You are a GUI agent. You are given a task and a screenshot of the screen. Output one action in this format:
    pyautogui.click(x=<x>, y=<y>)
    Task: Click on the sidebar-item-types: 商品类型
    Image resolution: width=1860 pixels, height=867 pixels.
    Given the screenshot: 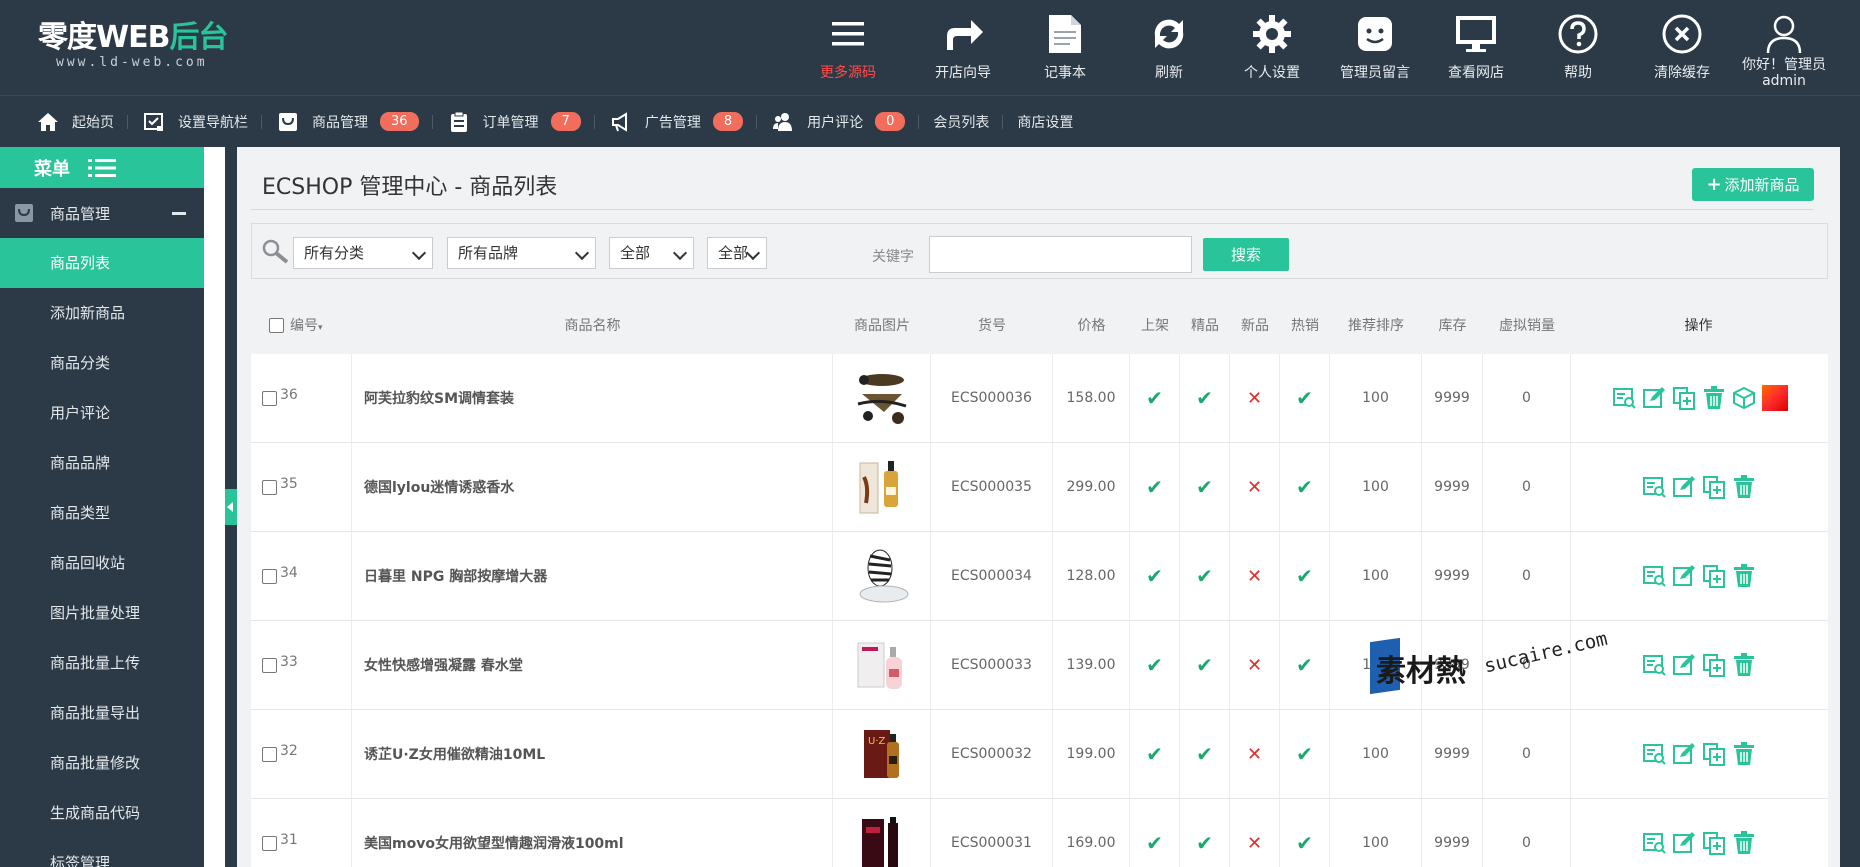 What is the action you would take?
    pyautogui.click(x=102, y=513)
    